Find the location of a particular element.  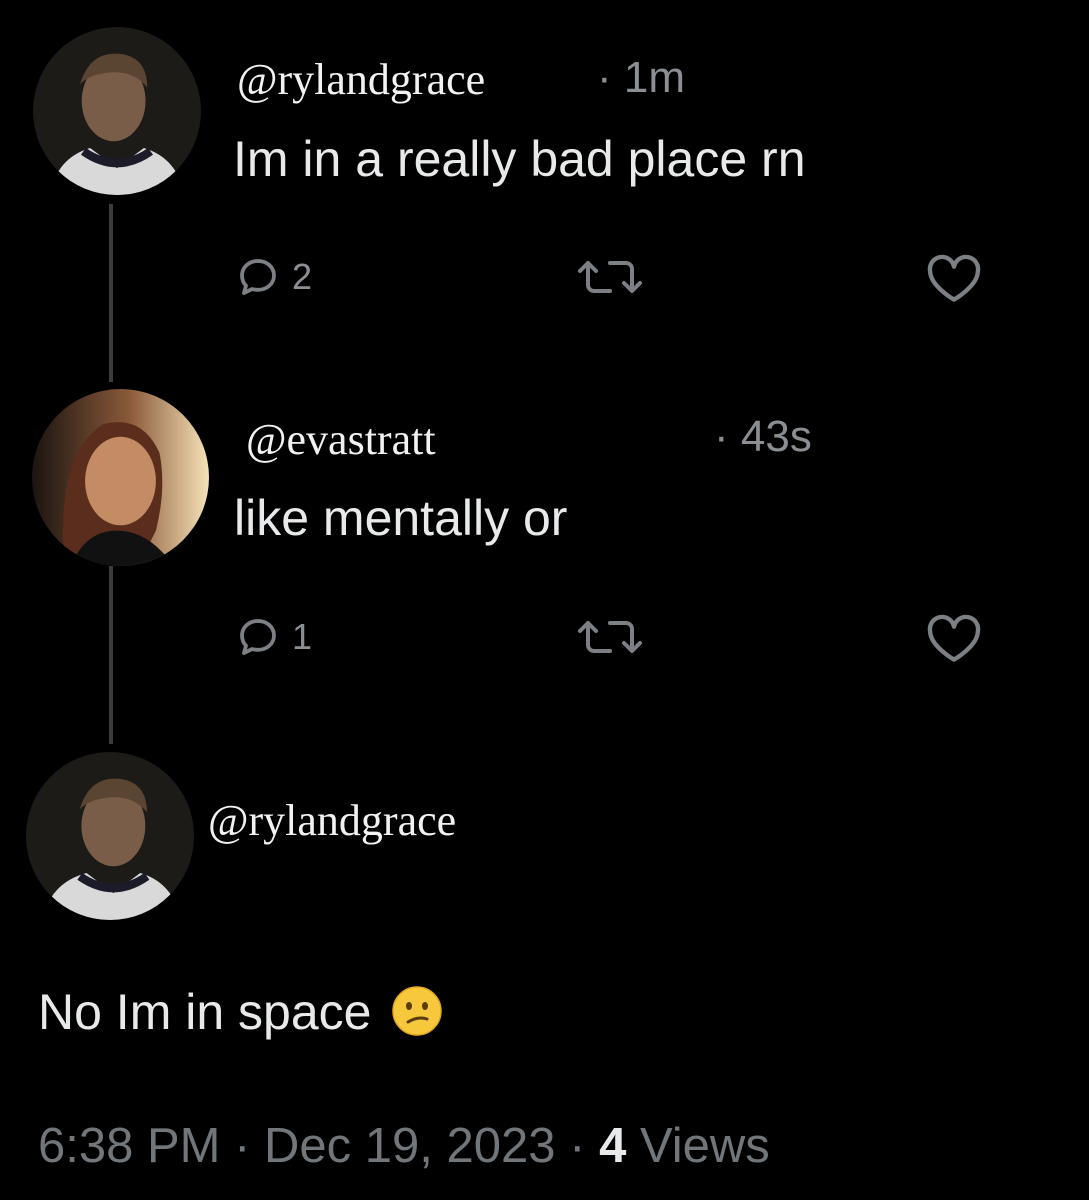

post-1-reply-count: 2 is located at coordinates (302, 276).